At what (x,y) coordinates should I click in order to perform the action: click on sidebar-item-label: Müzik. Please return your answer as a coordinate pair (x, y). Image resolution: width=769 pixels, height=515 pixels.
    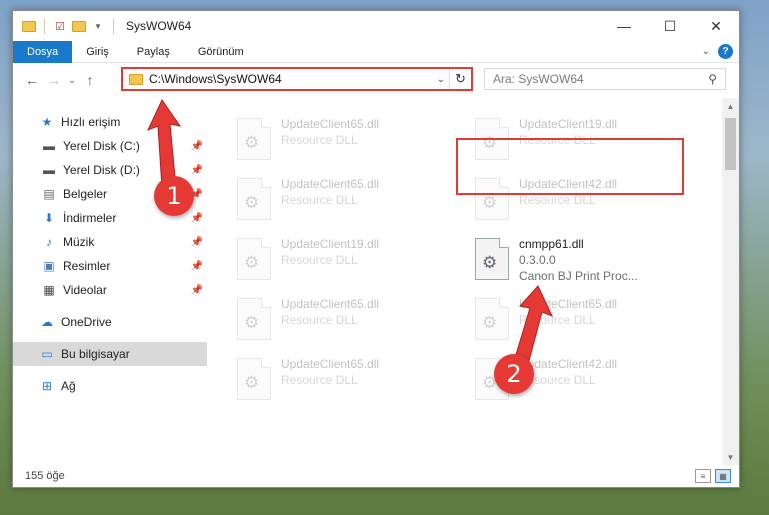
    Looking at the image, I should click on (79, 242).